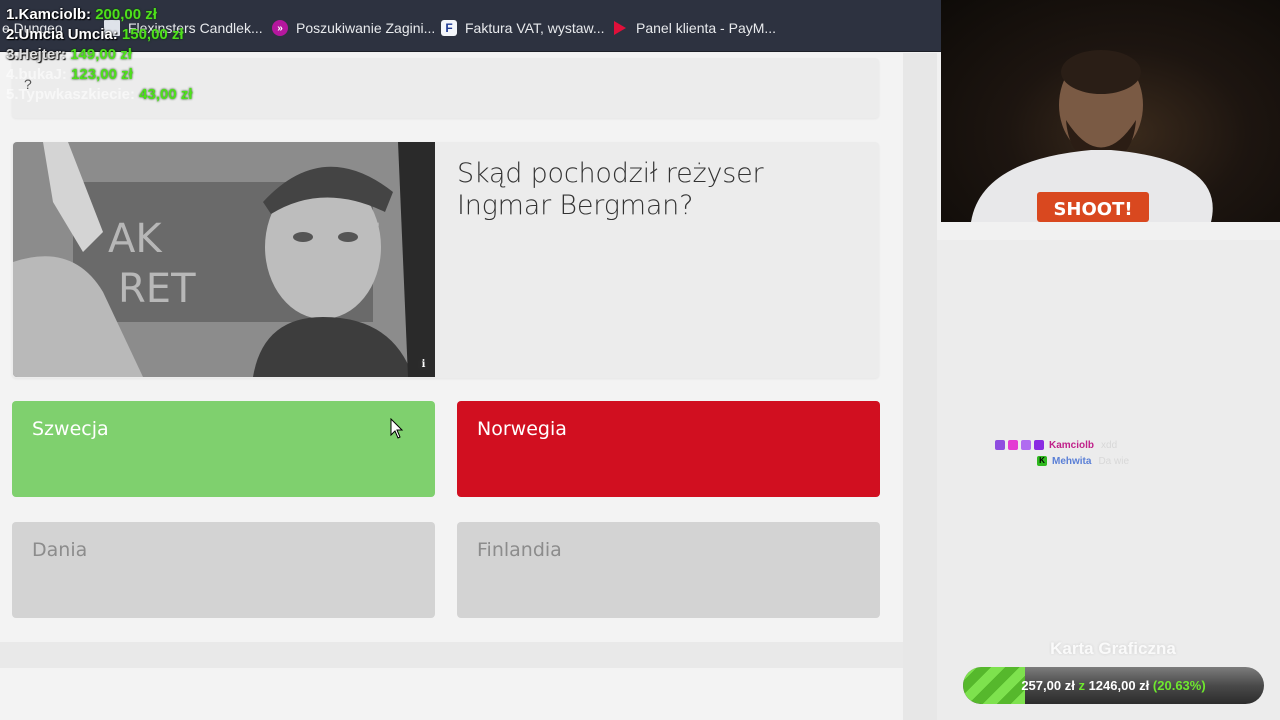 This screenshot has width=1280, height=720. Describe the element at coordinates (1179, 685) in the screenshot. I see `goal-percent: (20.63%)` at that location.